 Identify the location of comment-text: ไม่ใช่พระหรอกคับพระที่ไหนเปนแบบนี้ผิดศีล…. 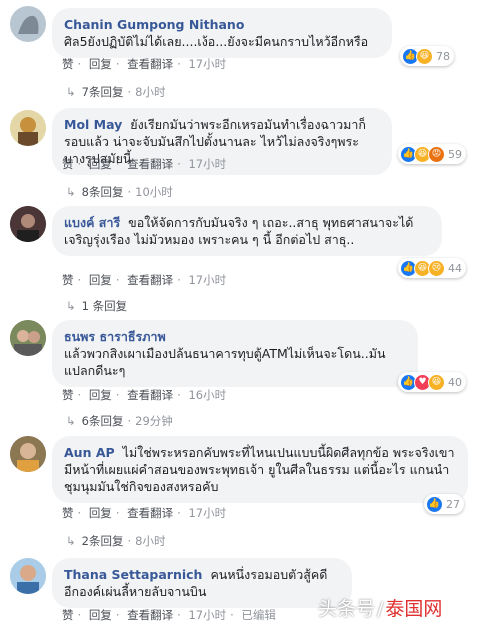
(259, 469).